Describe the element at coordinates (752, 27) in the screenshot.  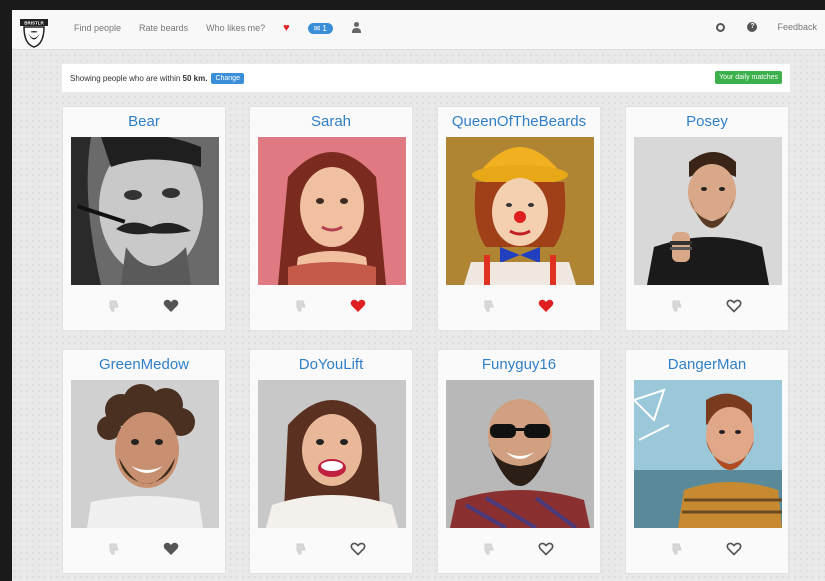
I see `info-icon: ?` at that location.